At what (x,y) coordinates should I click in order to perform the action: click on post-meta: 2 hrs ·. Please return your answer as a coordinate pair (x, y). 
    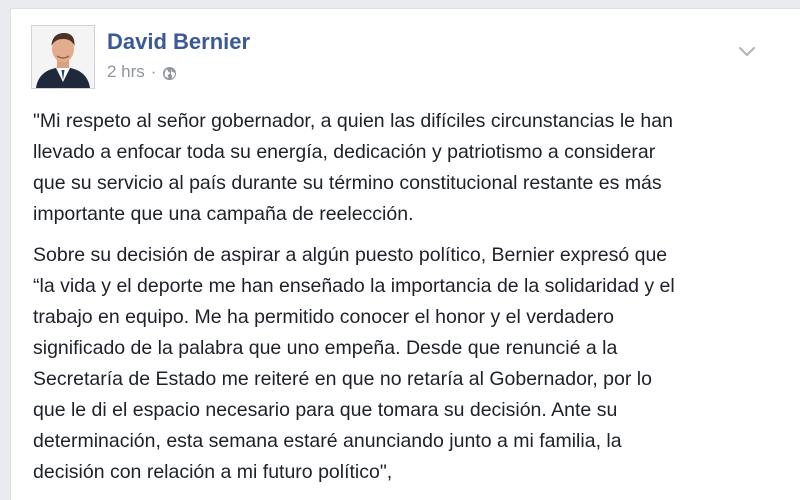
    Looking at the image, I should click on (142, 72).